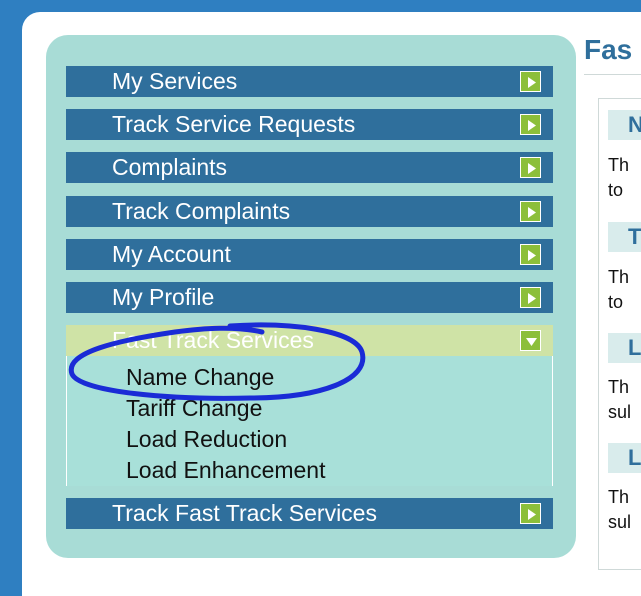 The height and width of the screenshot is (596, 641). Describe the element at coordinates (213, 340) in the screenshot. I see `sidebar-item-label: Fast Track Services` at that location.